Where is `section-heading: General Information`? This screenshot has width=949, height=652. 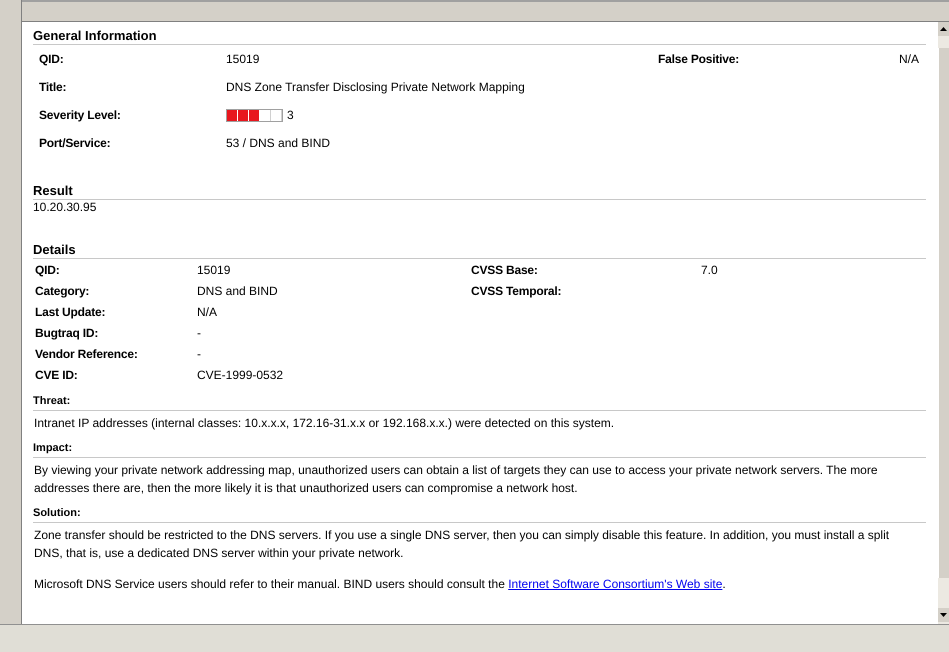
section-heading: General Information is located at coordinates (479, 36).